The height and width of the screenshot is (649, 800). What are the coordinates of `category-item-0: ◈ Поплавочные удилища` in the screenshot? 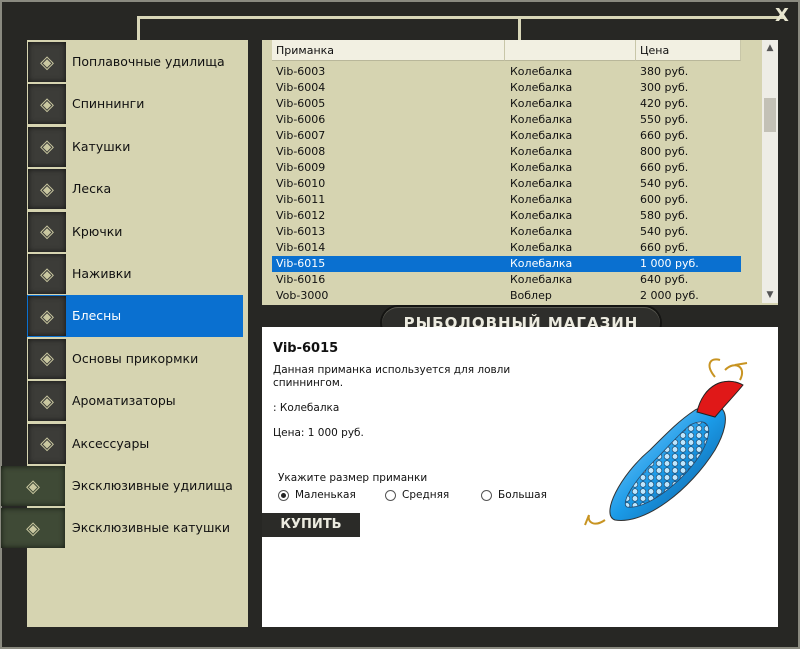 It's located at (135, 62).